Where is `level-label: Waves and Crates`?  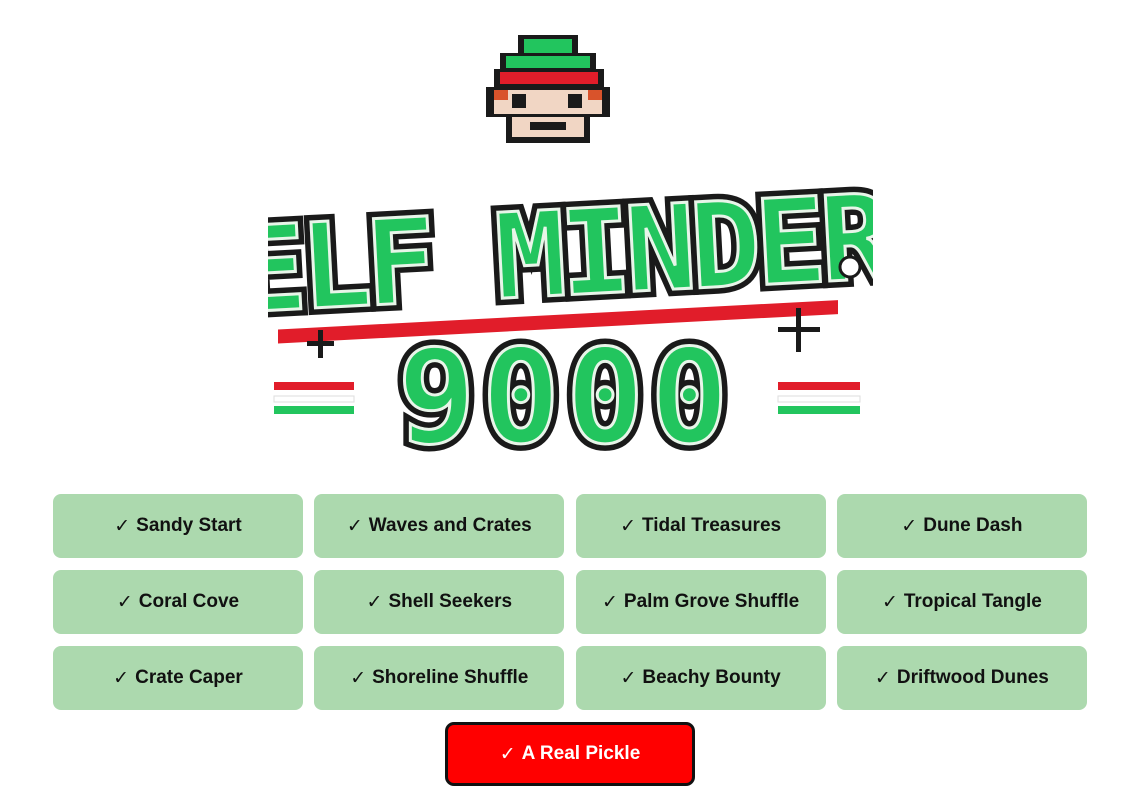
level-label: Waves and Crates is located at coordinates (450, 525).